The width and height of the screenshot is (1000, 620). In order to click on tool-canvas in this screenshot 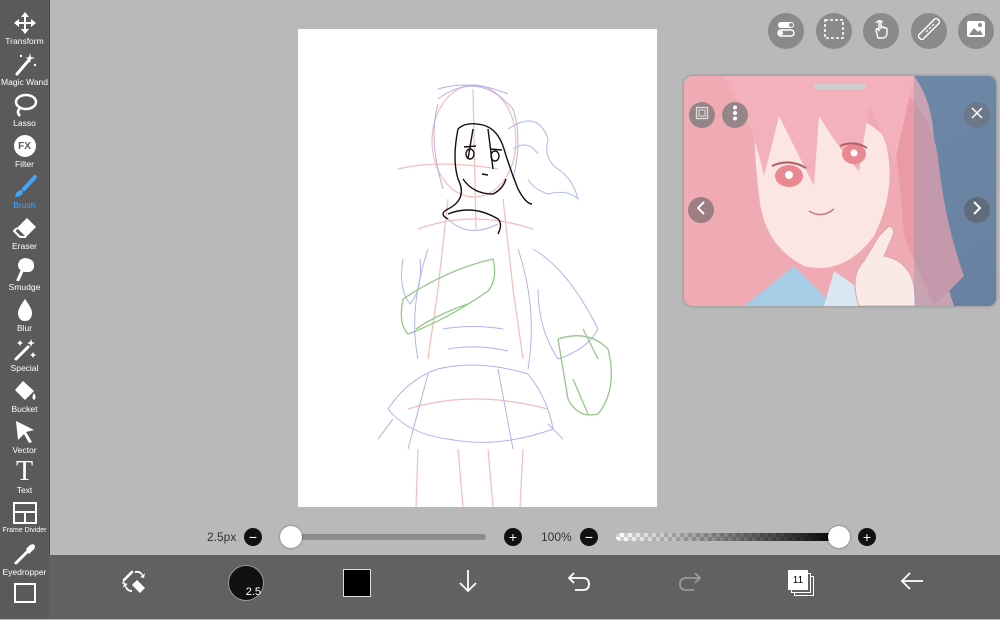, I will do `click(24, 600)`.